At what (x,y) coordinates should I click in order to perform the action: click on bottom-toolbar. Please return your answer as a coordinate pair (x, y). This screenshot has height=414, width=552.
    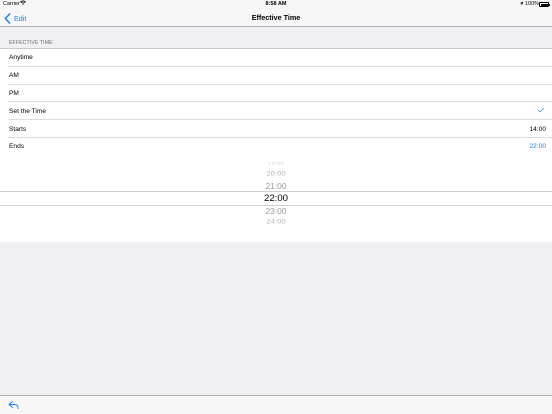
    Looking at the image, I should click on (276, 404).